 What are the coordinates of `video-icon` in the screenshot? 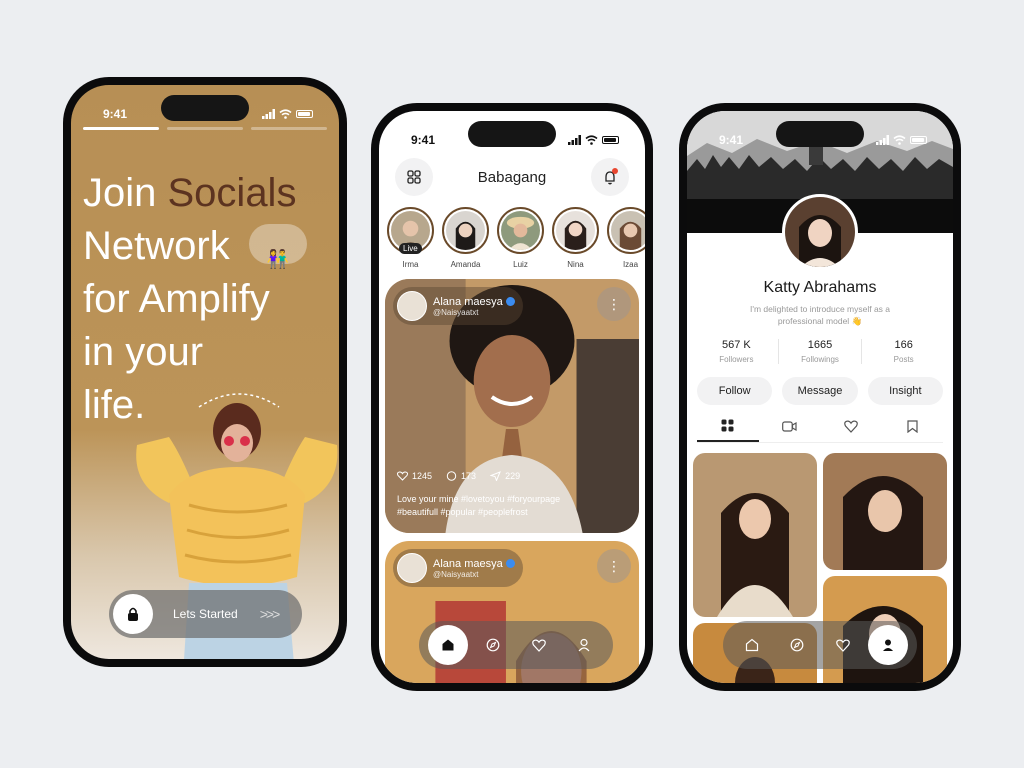 It's located at (789, 426).